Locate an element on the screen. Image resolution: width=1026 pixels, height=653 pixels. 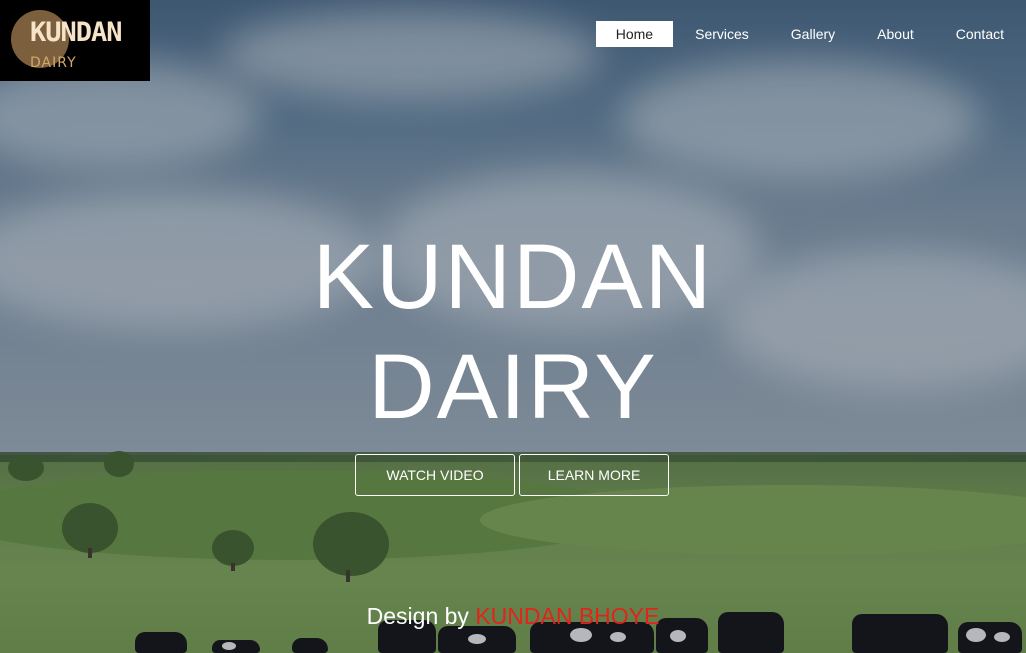
logo-subtitle: DAIRY is located at coordinates (53, 63).